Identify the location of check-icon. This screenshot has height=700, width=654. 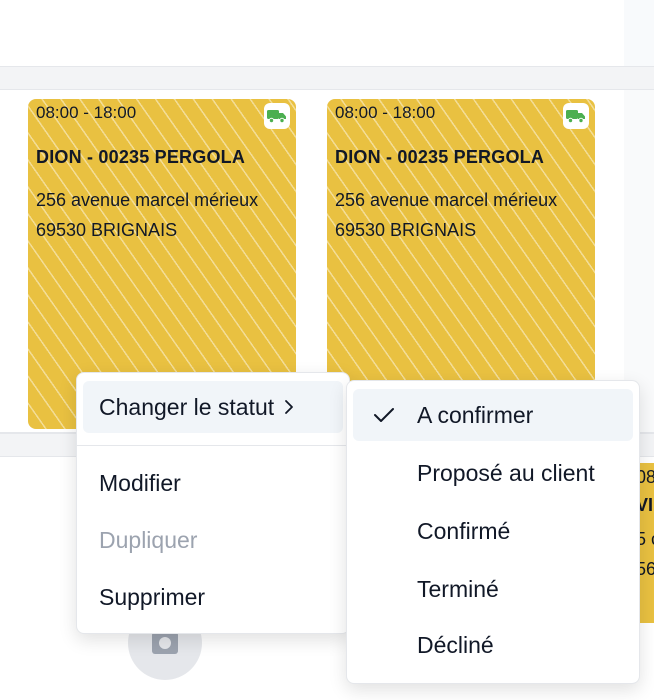
(395, 415).